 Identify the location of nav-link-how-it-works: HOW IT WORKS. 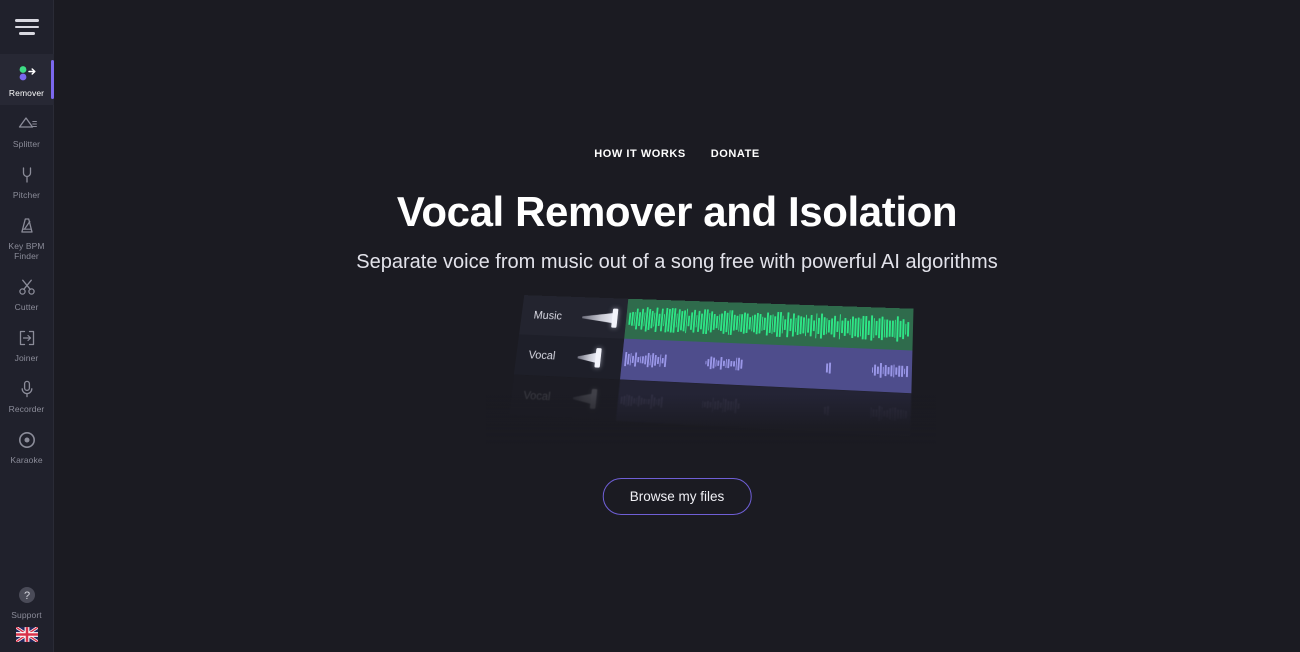
(640, 154).